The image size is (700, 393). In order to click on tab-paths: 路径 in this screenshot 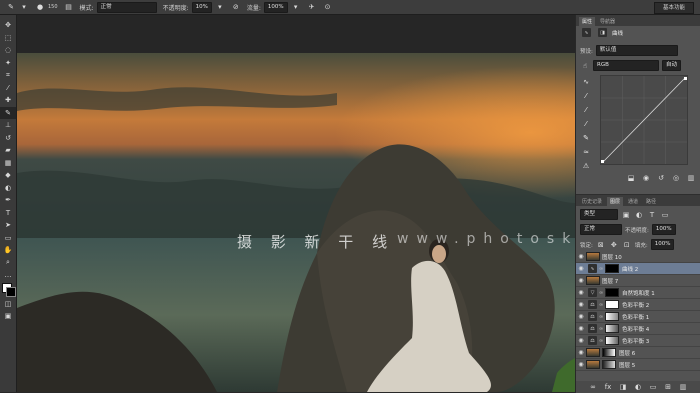, I will do `click(651, 201)`.